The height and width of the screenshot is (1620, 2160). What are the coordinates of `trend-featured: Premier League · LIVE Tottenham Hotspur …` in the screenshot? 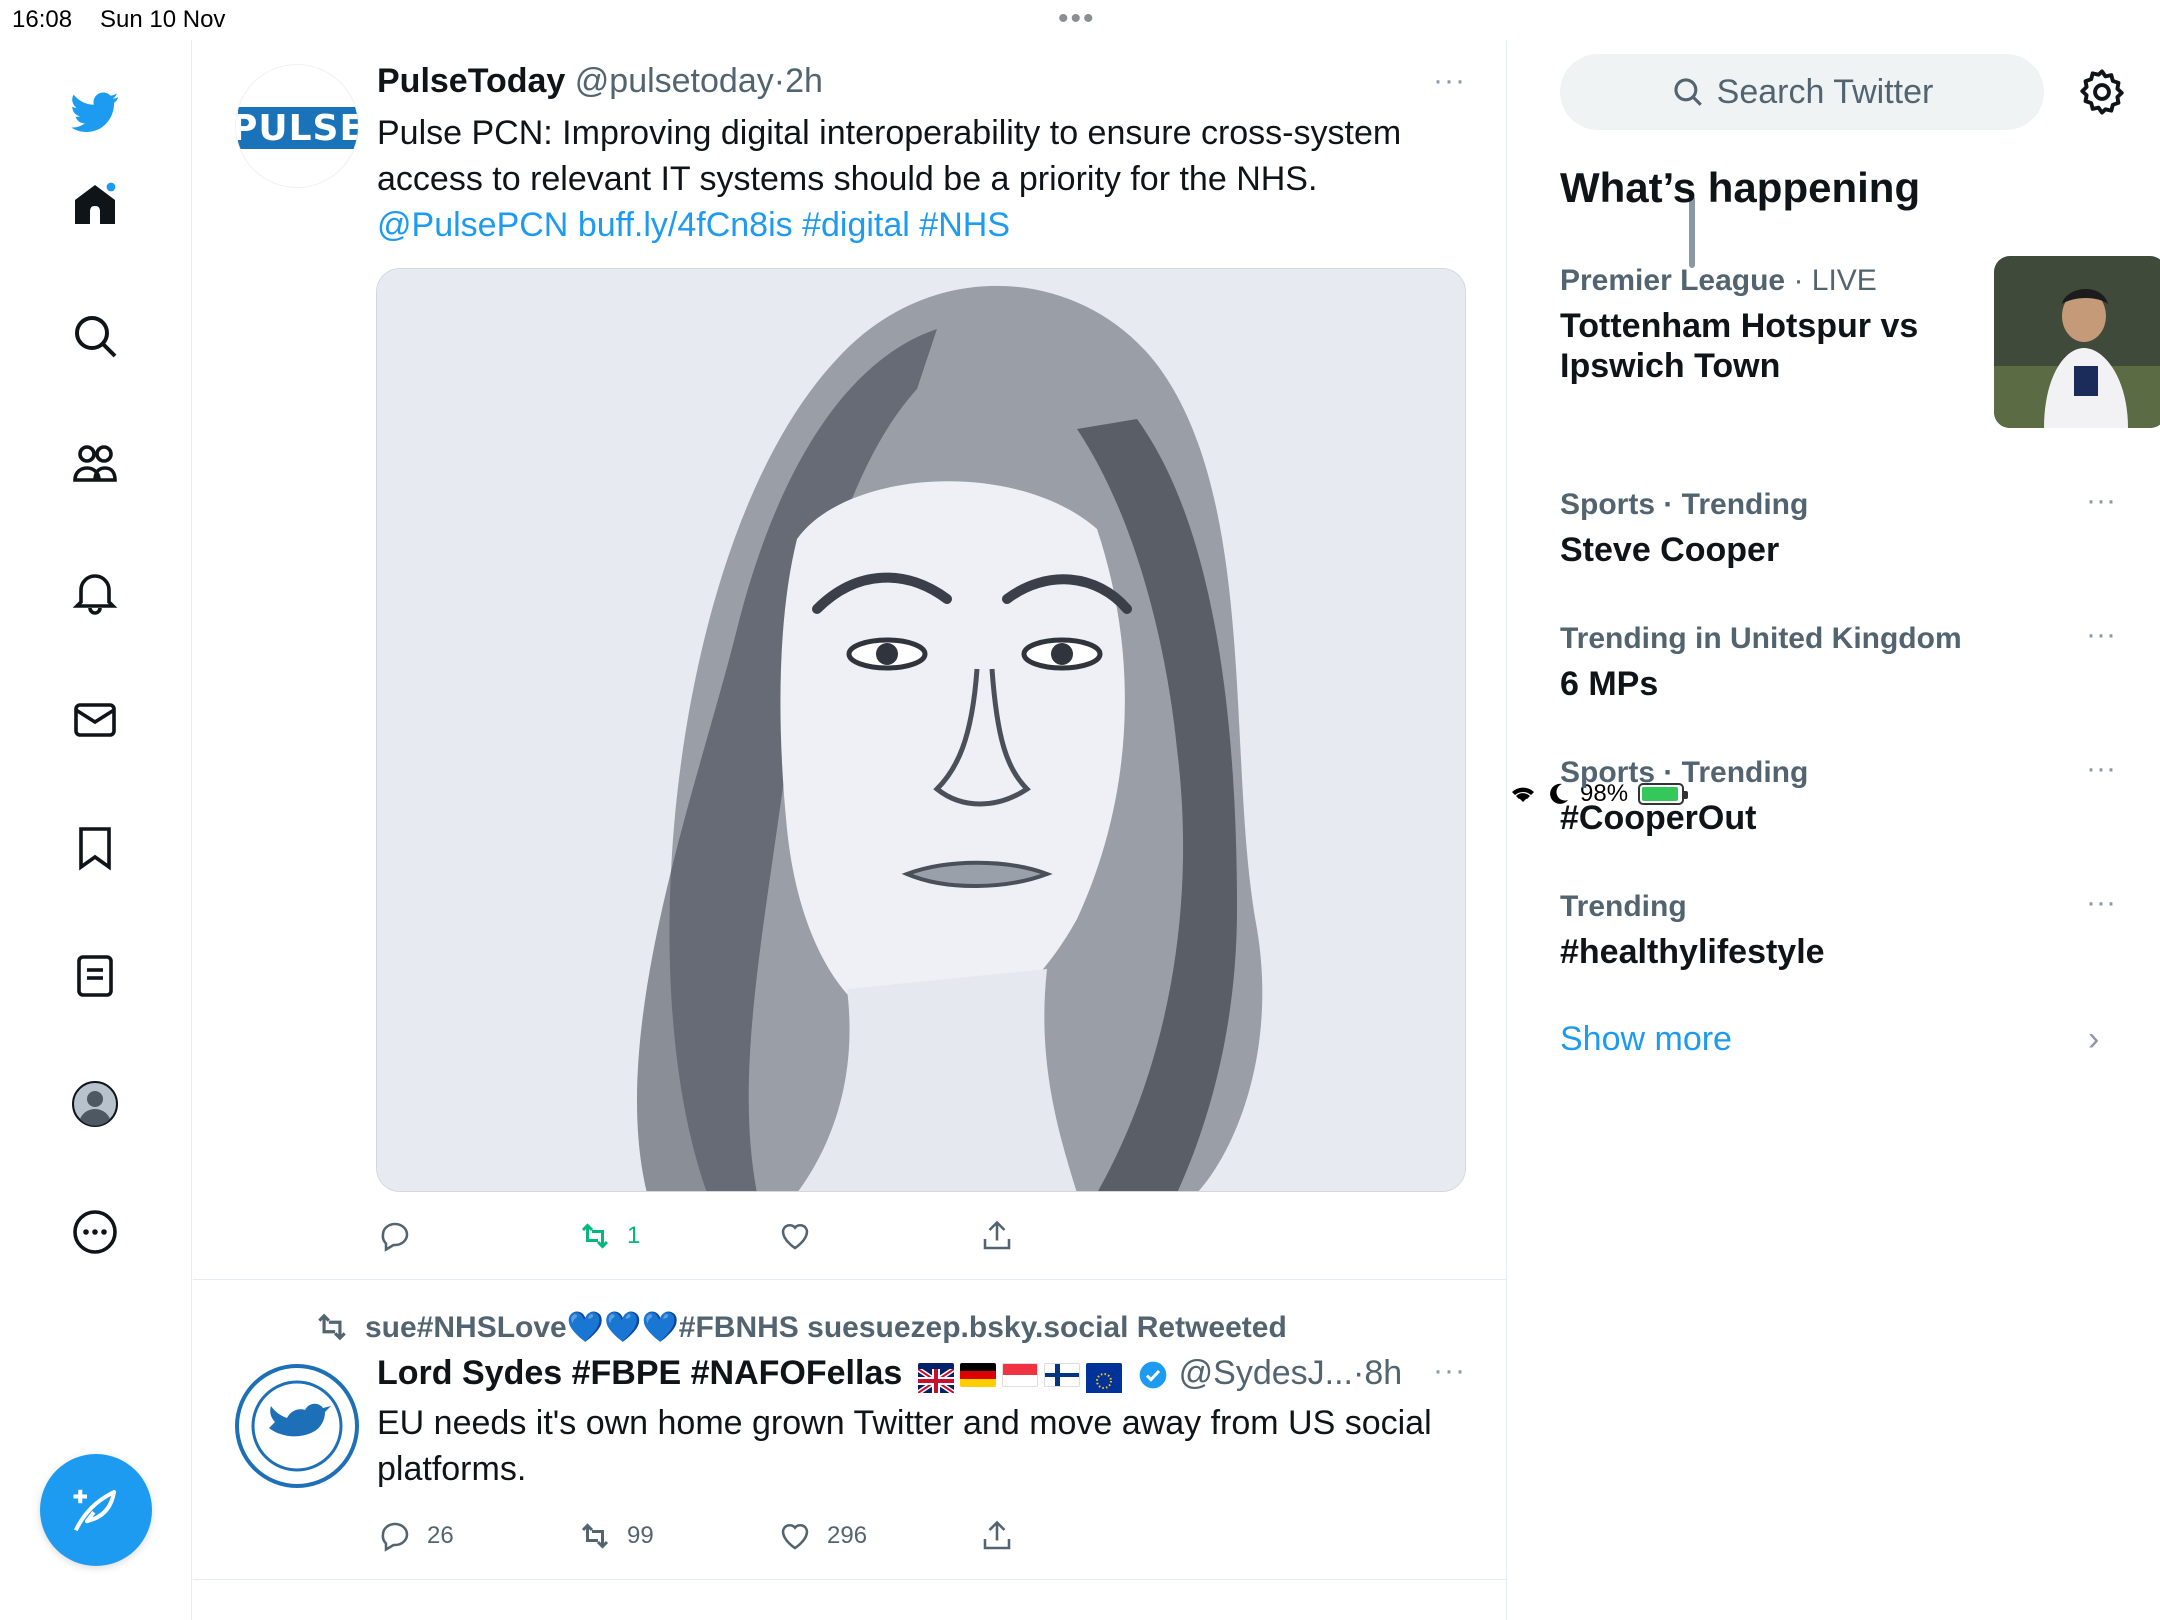 It's located at (1860, 342).